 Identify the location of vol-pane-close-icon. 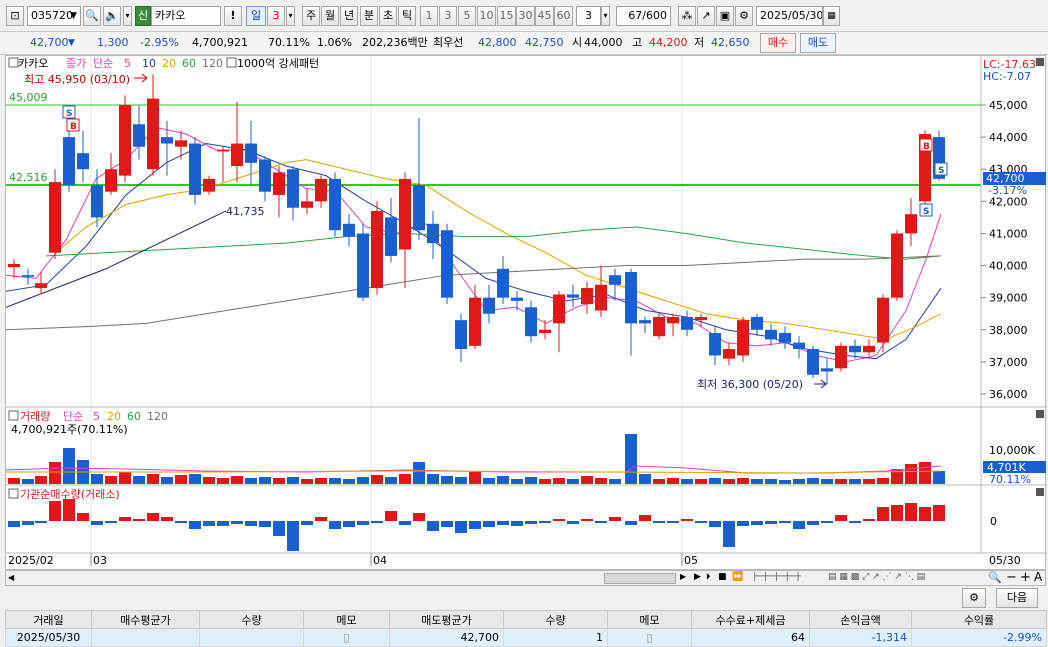
(1040, 414).